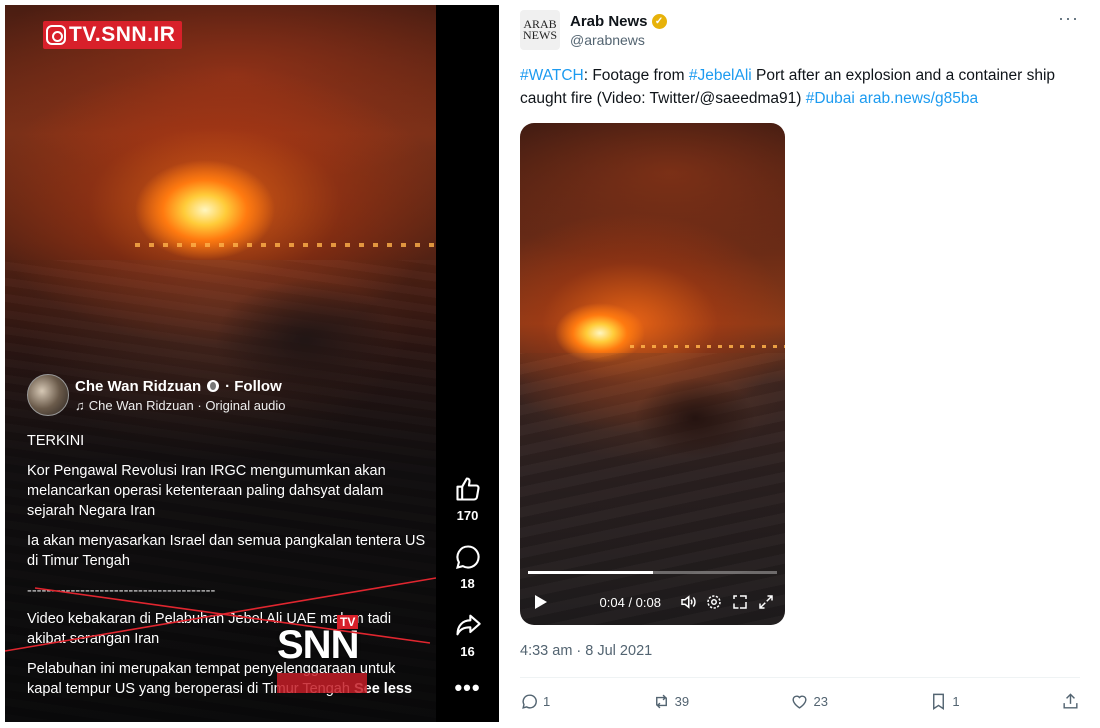  I want to click on like-count: 170, so click(467, 515).